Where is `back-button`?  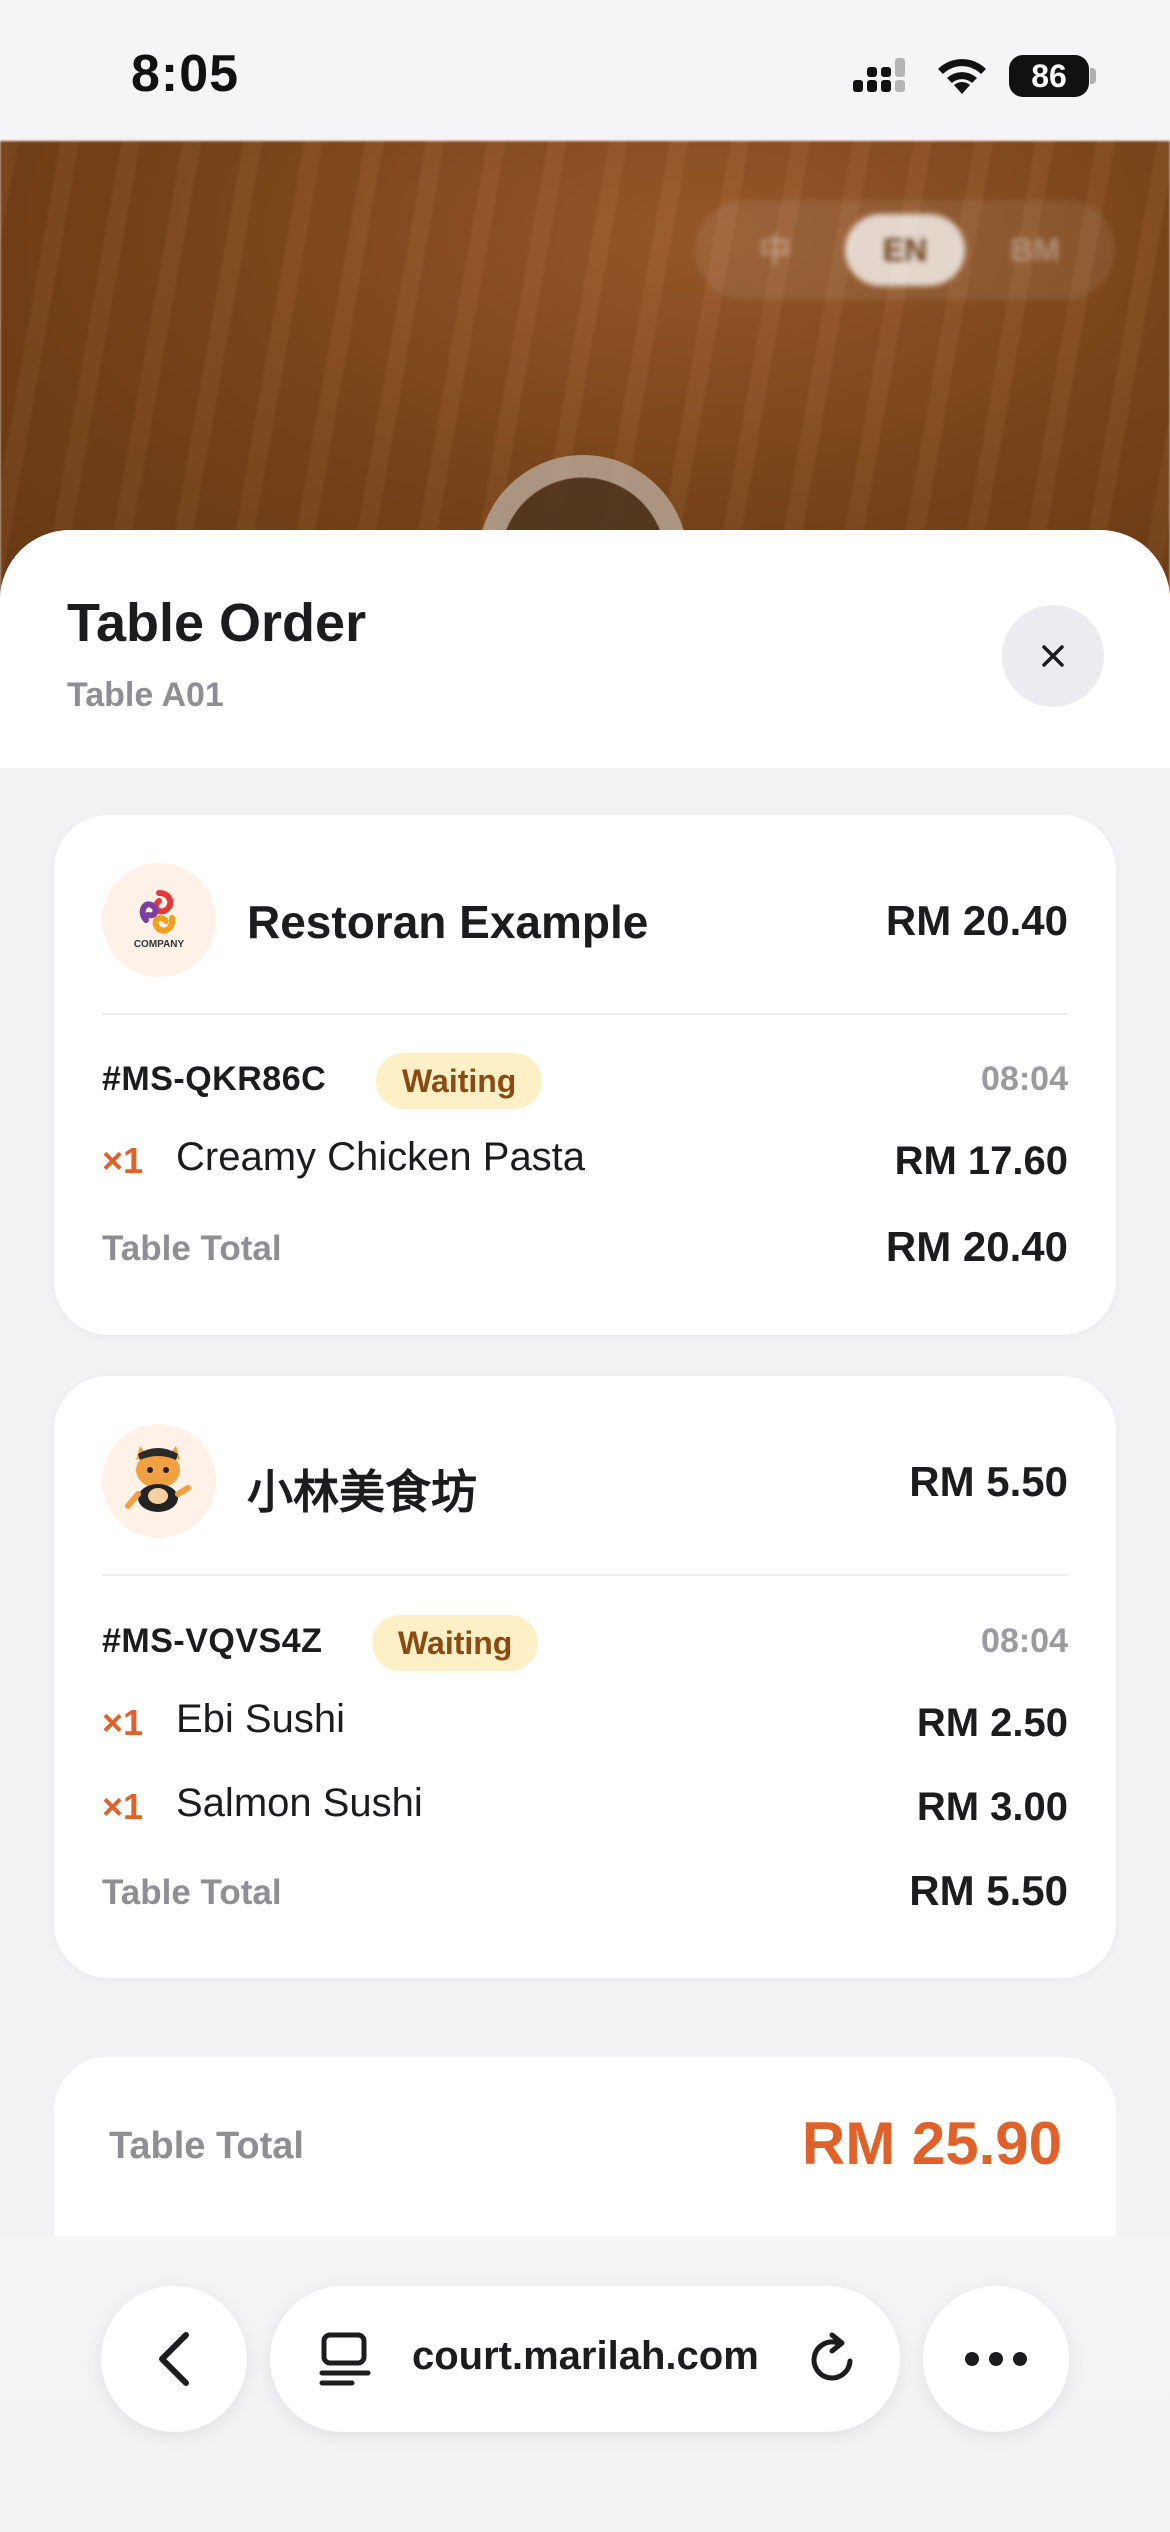 back-button is located at coordinates (174, 2359).